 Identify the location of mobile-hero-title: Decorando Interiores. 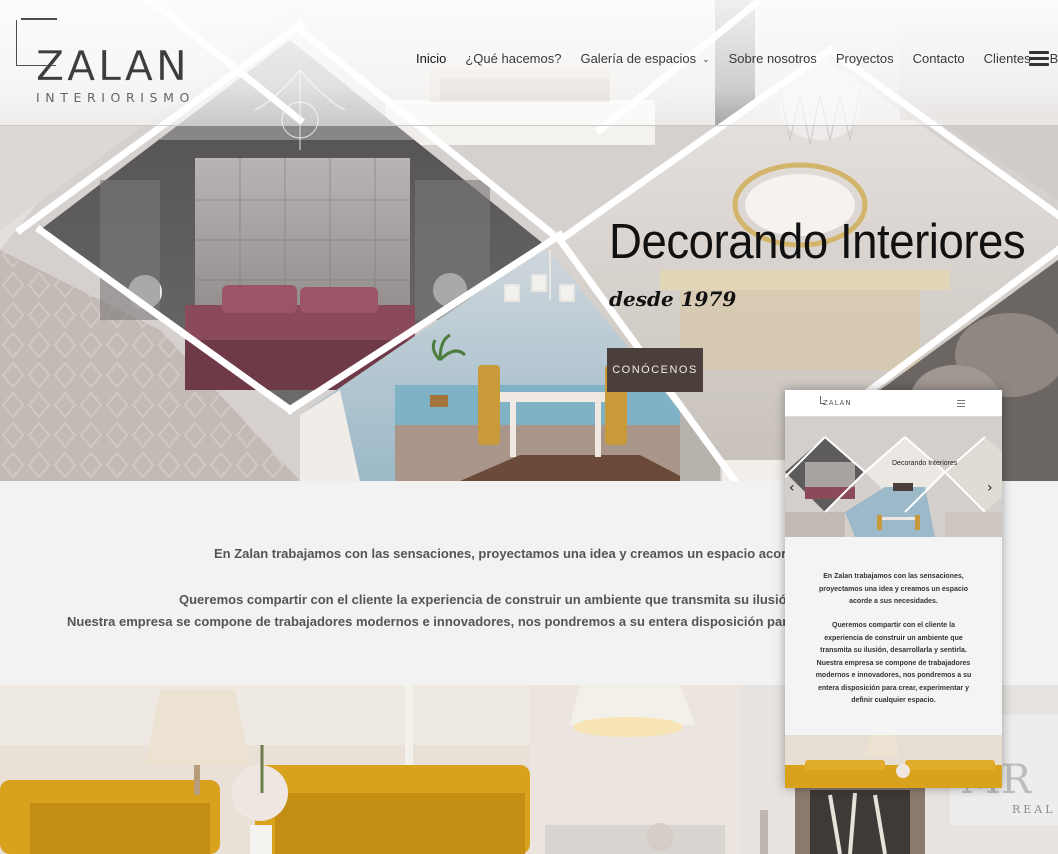
(925, 463).